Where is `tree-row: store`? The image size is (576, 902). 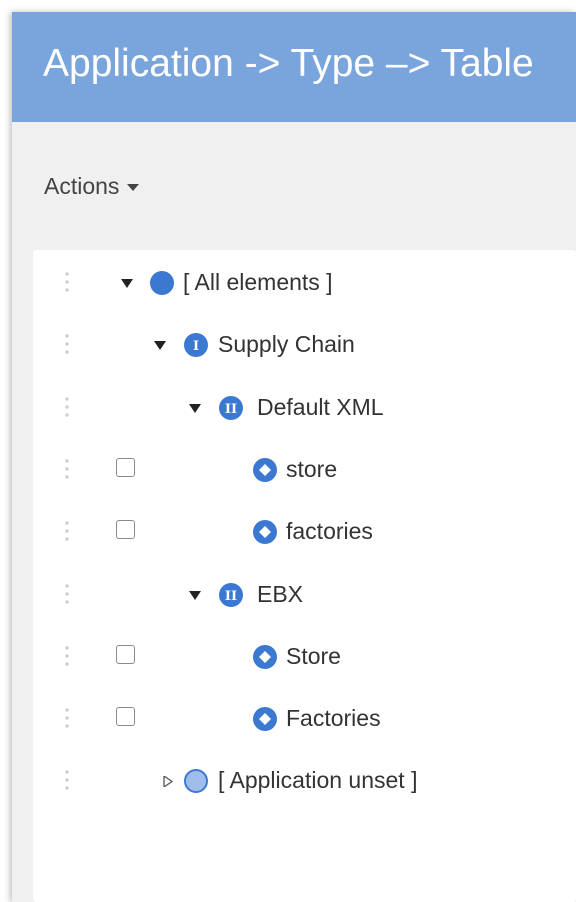 tree-row: store is located at coordinates (304, 475).